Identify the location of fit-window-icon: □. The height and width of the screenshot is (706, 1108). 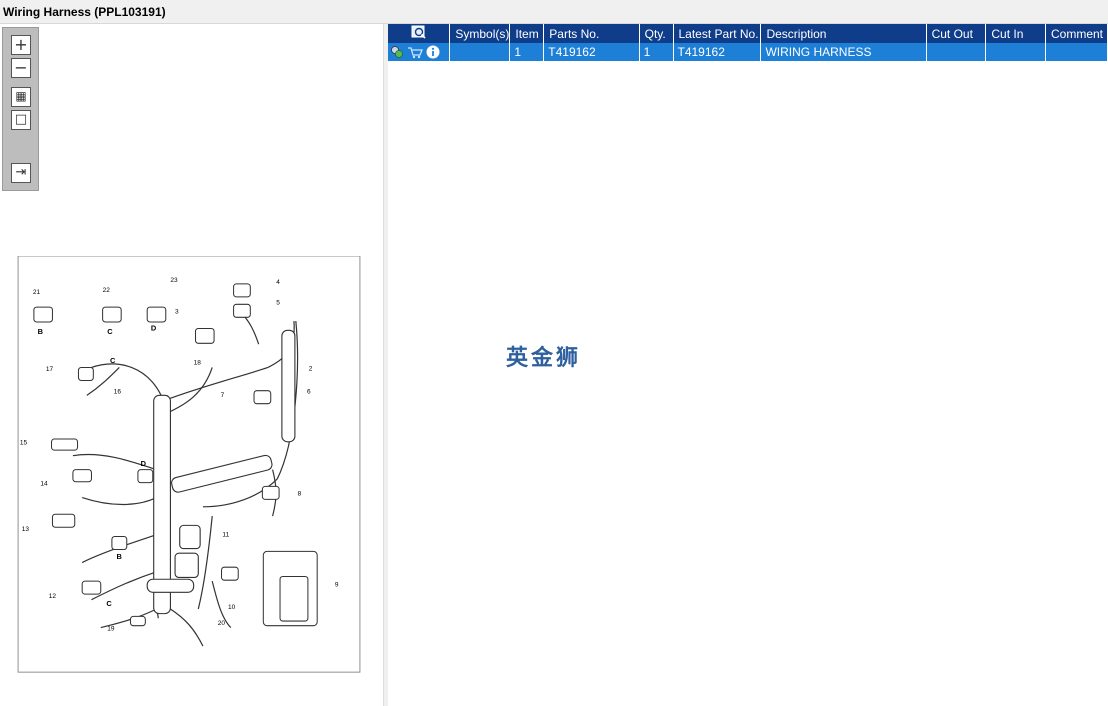
(21, 119).